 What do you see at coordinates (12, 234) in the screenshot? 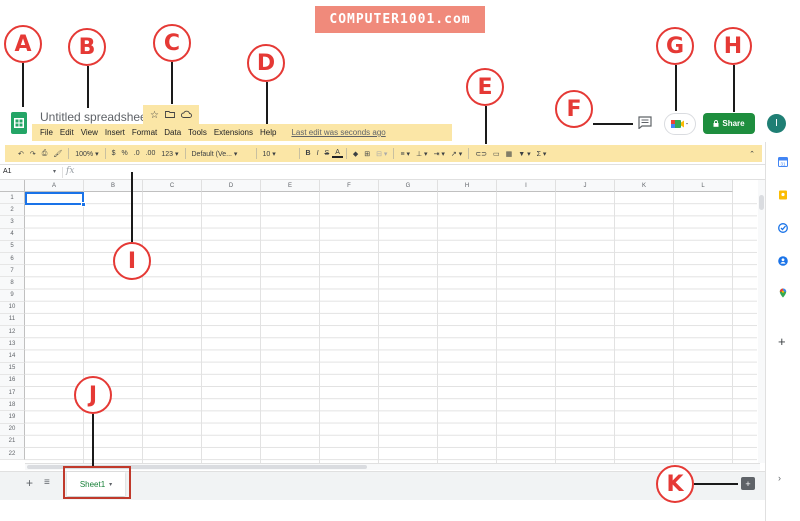
I see `row-header: 4` at bounding box center [12, 234].